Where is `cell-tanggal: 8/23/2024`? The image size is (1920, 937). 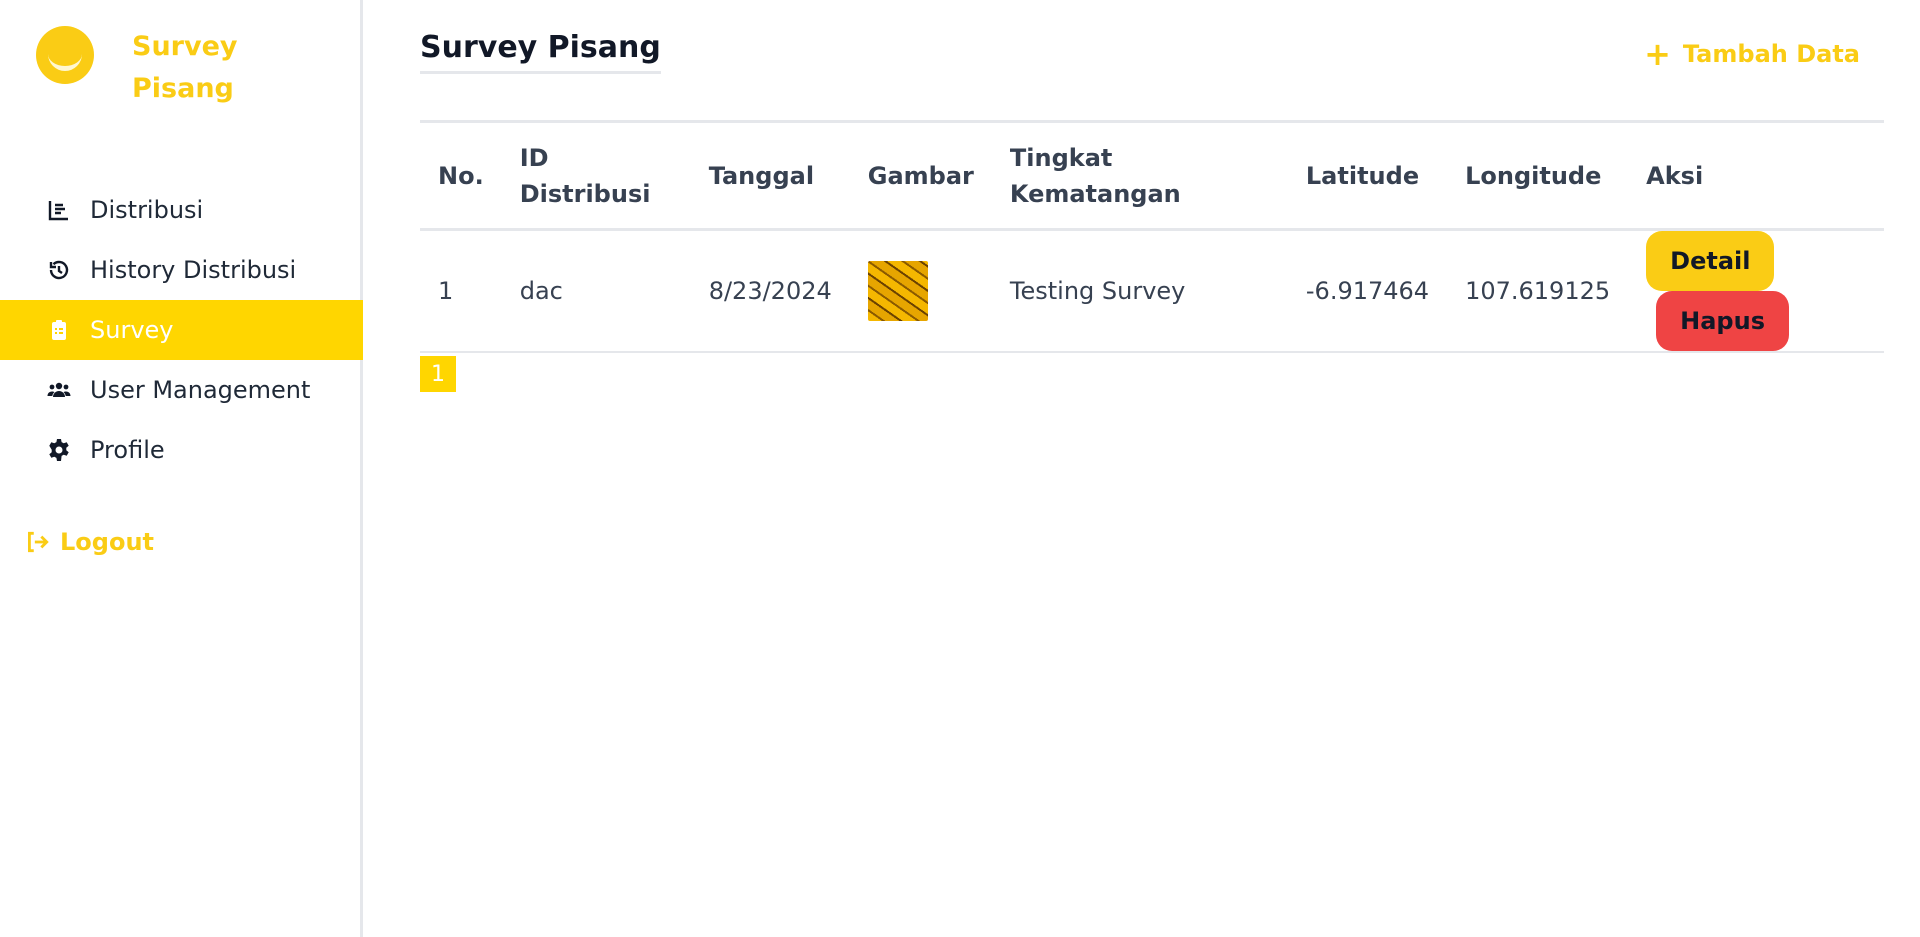
cell-tanggal: 8/23/2024 is located at coordinates (770, 291).